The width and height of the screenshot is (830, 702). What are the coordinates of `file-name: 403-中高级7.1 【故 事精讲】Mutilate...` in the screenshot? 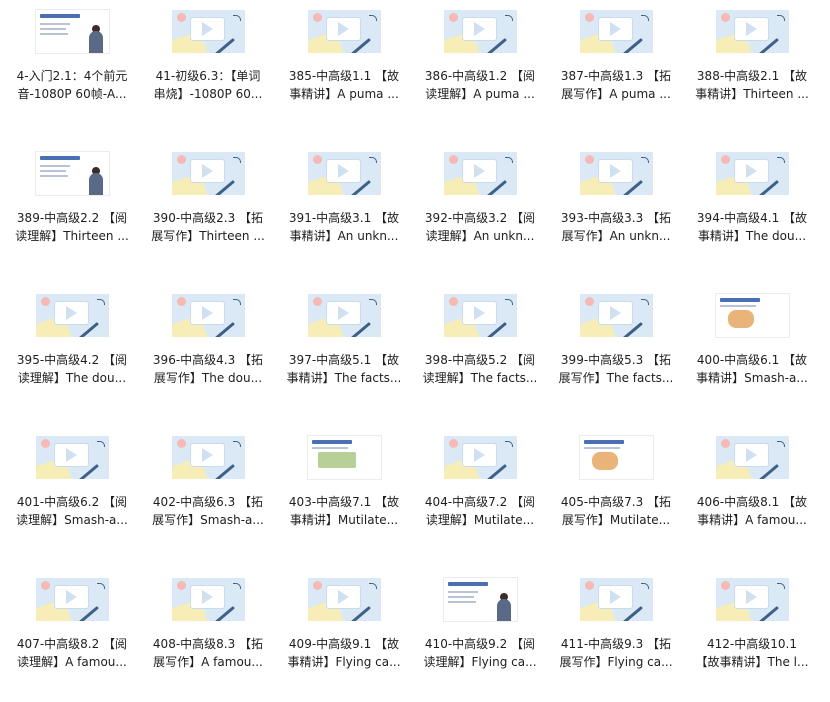 It's located at (344, 511).